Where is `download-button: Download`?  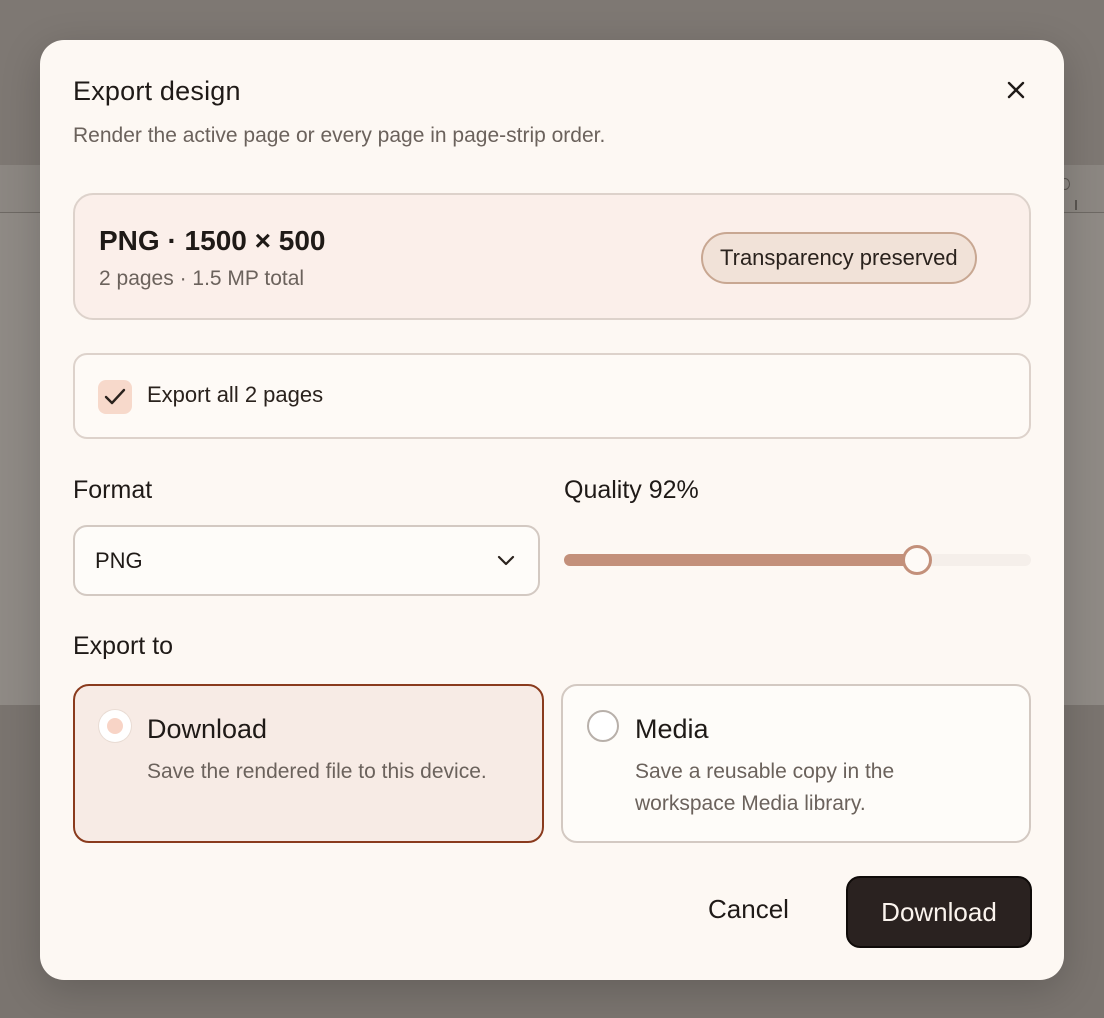 download-button: Download is located at coordinates (939, 912).